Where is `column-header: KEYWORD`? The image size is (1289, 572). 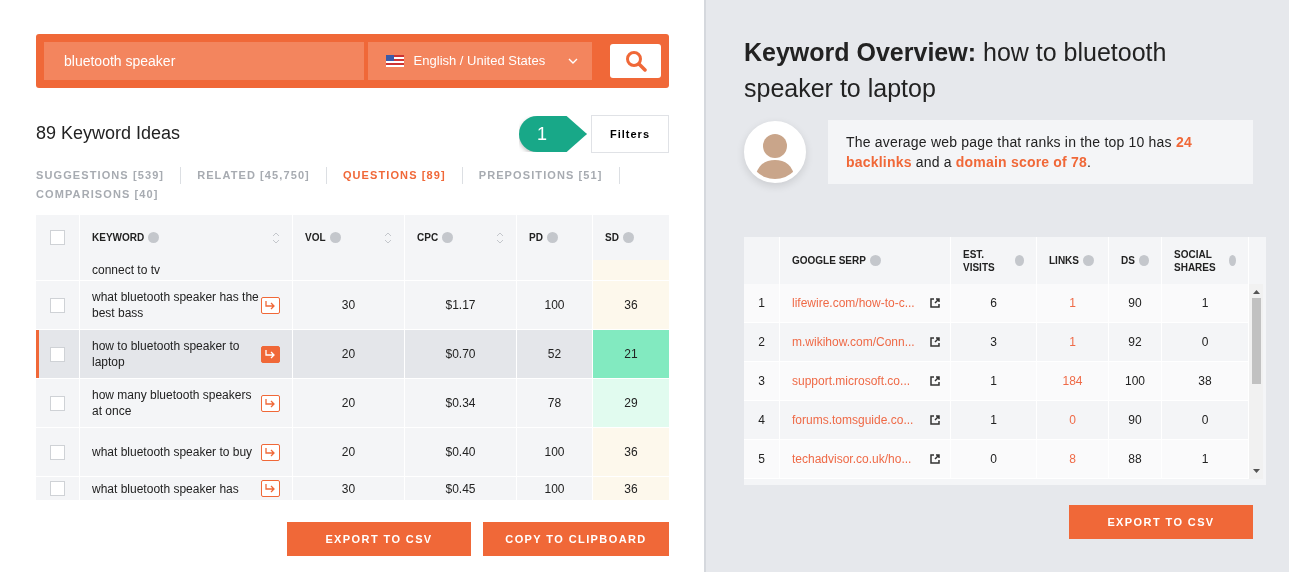 column-header: KEYWORD is located at coordinates (118, 238).